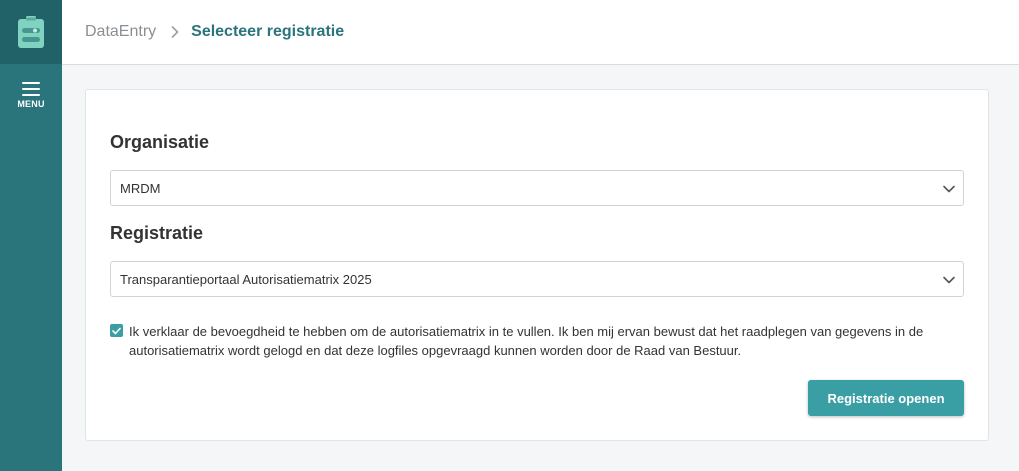  I want to click on clipboard-app-icon, so click(31, 32).